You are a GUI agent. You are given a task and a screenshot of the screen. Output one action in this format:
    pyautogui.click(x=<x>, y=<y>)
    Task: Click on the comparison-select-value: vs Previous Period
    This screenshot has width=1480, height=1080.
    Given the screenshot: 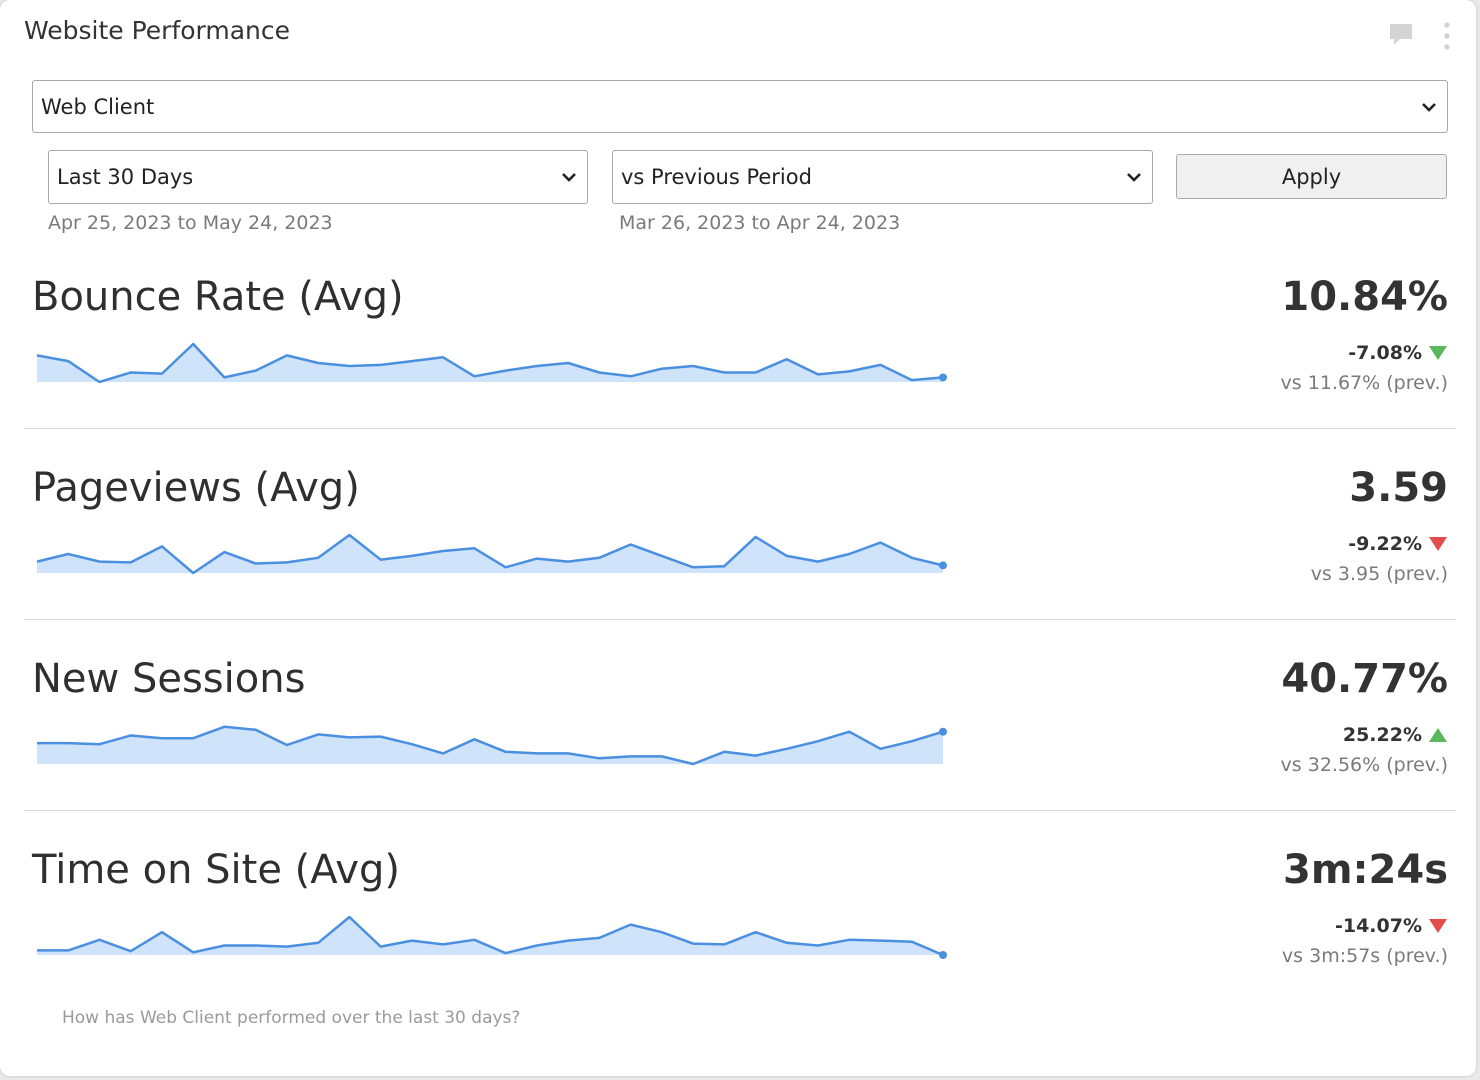 What is the action you would take?
    pyautogui.click(x=716, y=177)
    